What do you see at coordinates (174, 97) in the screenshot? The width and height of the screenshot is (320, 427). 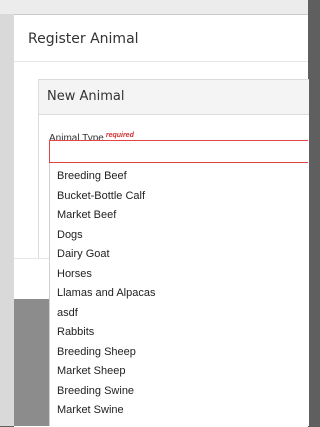 I see `panel-header: New Animal` at bounding box center [174, 97].